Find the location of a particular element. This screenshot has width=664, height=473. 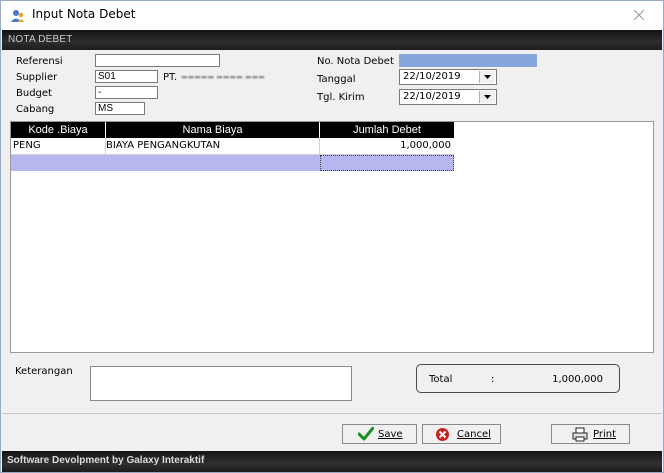

cancel-icon is located at coordinates (442, 436).